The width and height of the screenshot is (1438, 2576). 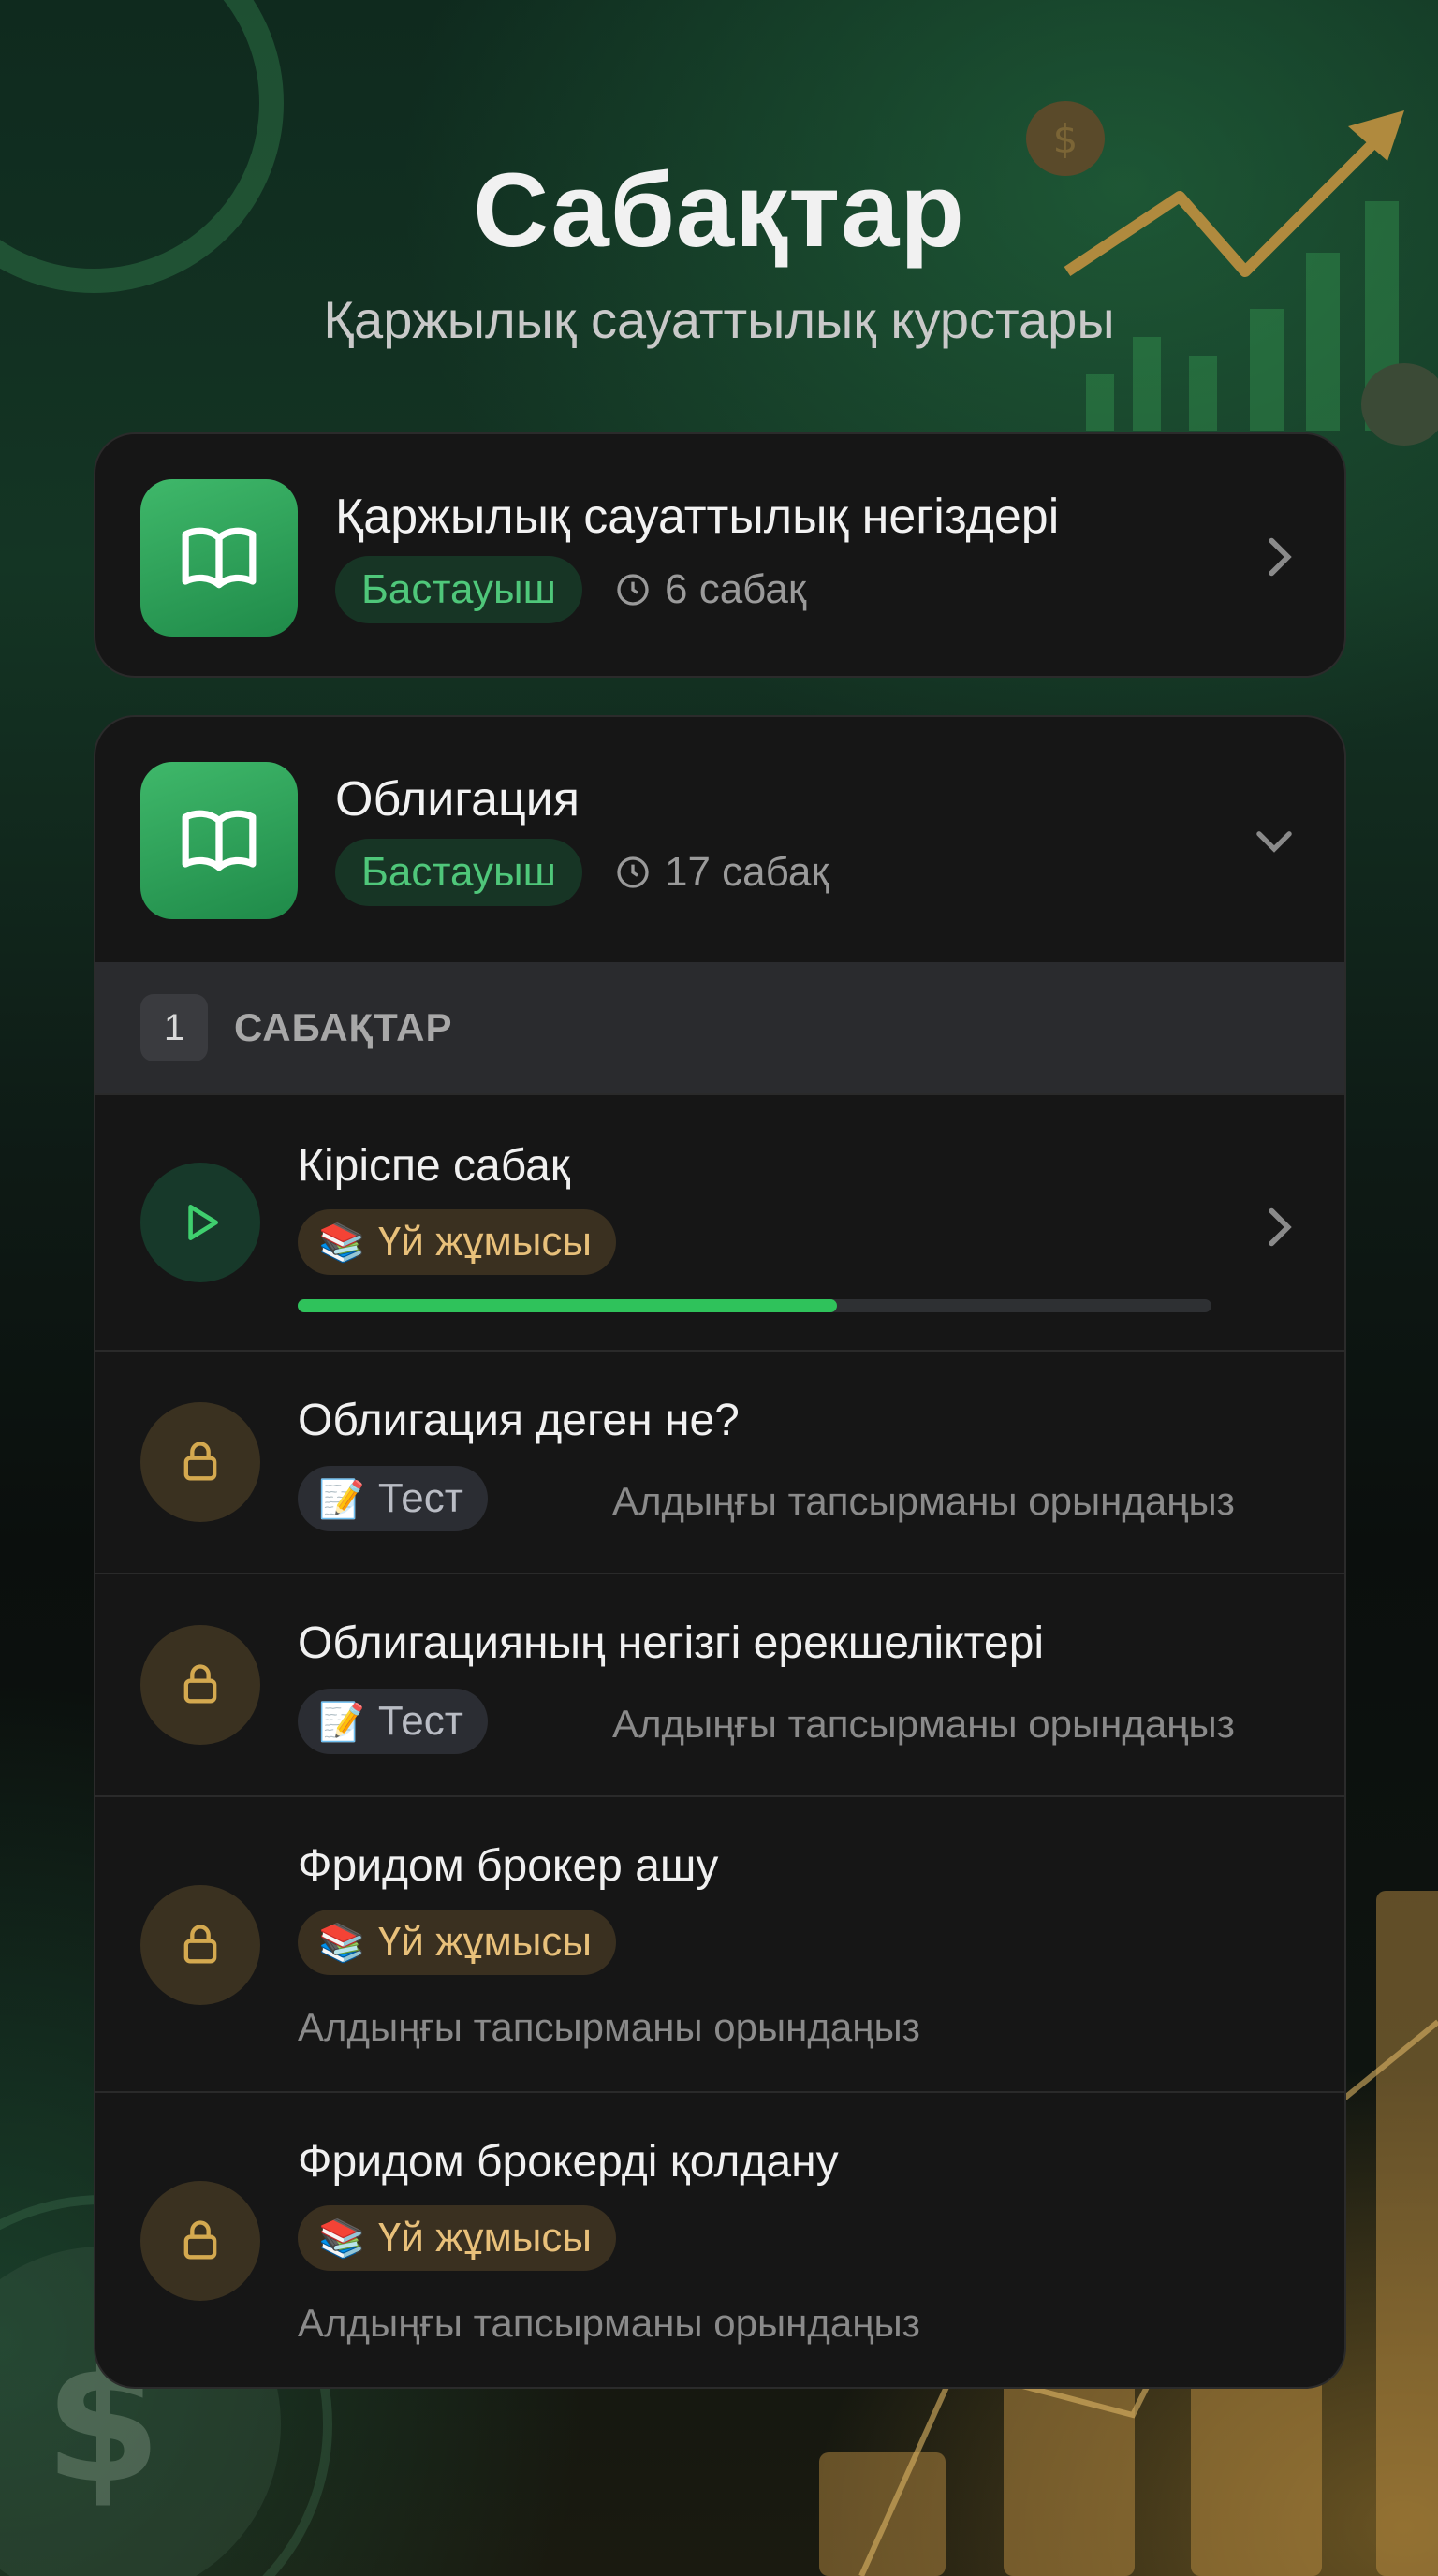 What do you see at coordinates (719, 319) in the screenshot?
I see `page-subtitle: Қаржылық сауаттылық курстары` at bounding box center [719, 319].